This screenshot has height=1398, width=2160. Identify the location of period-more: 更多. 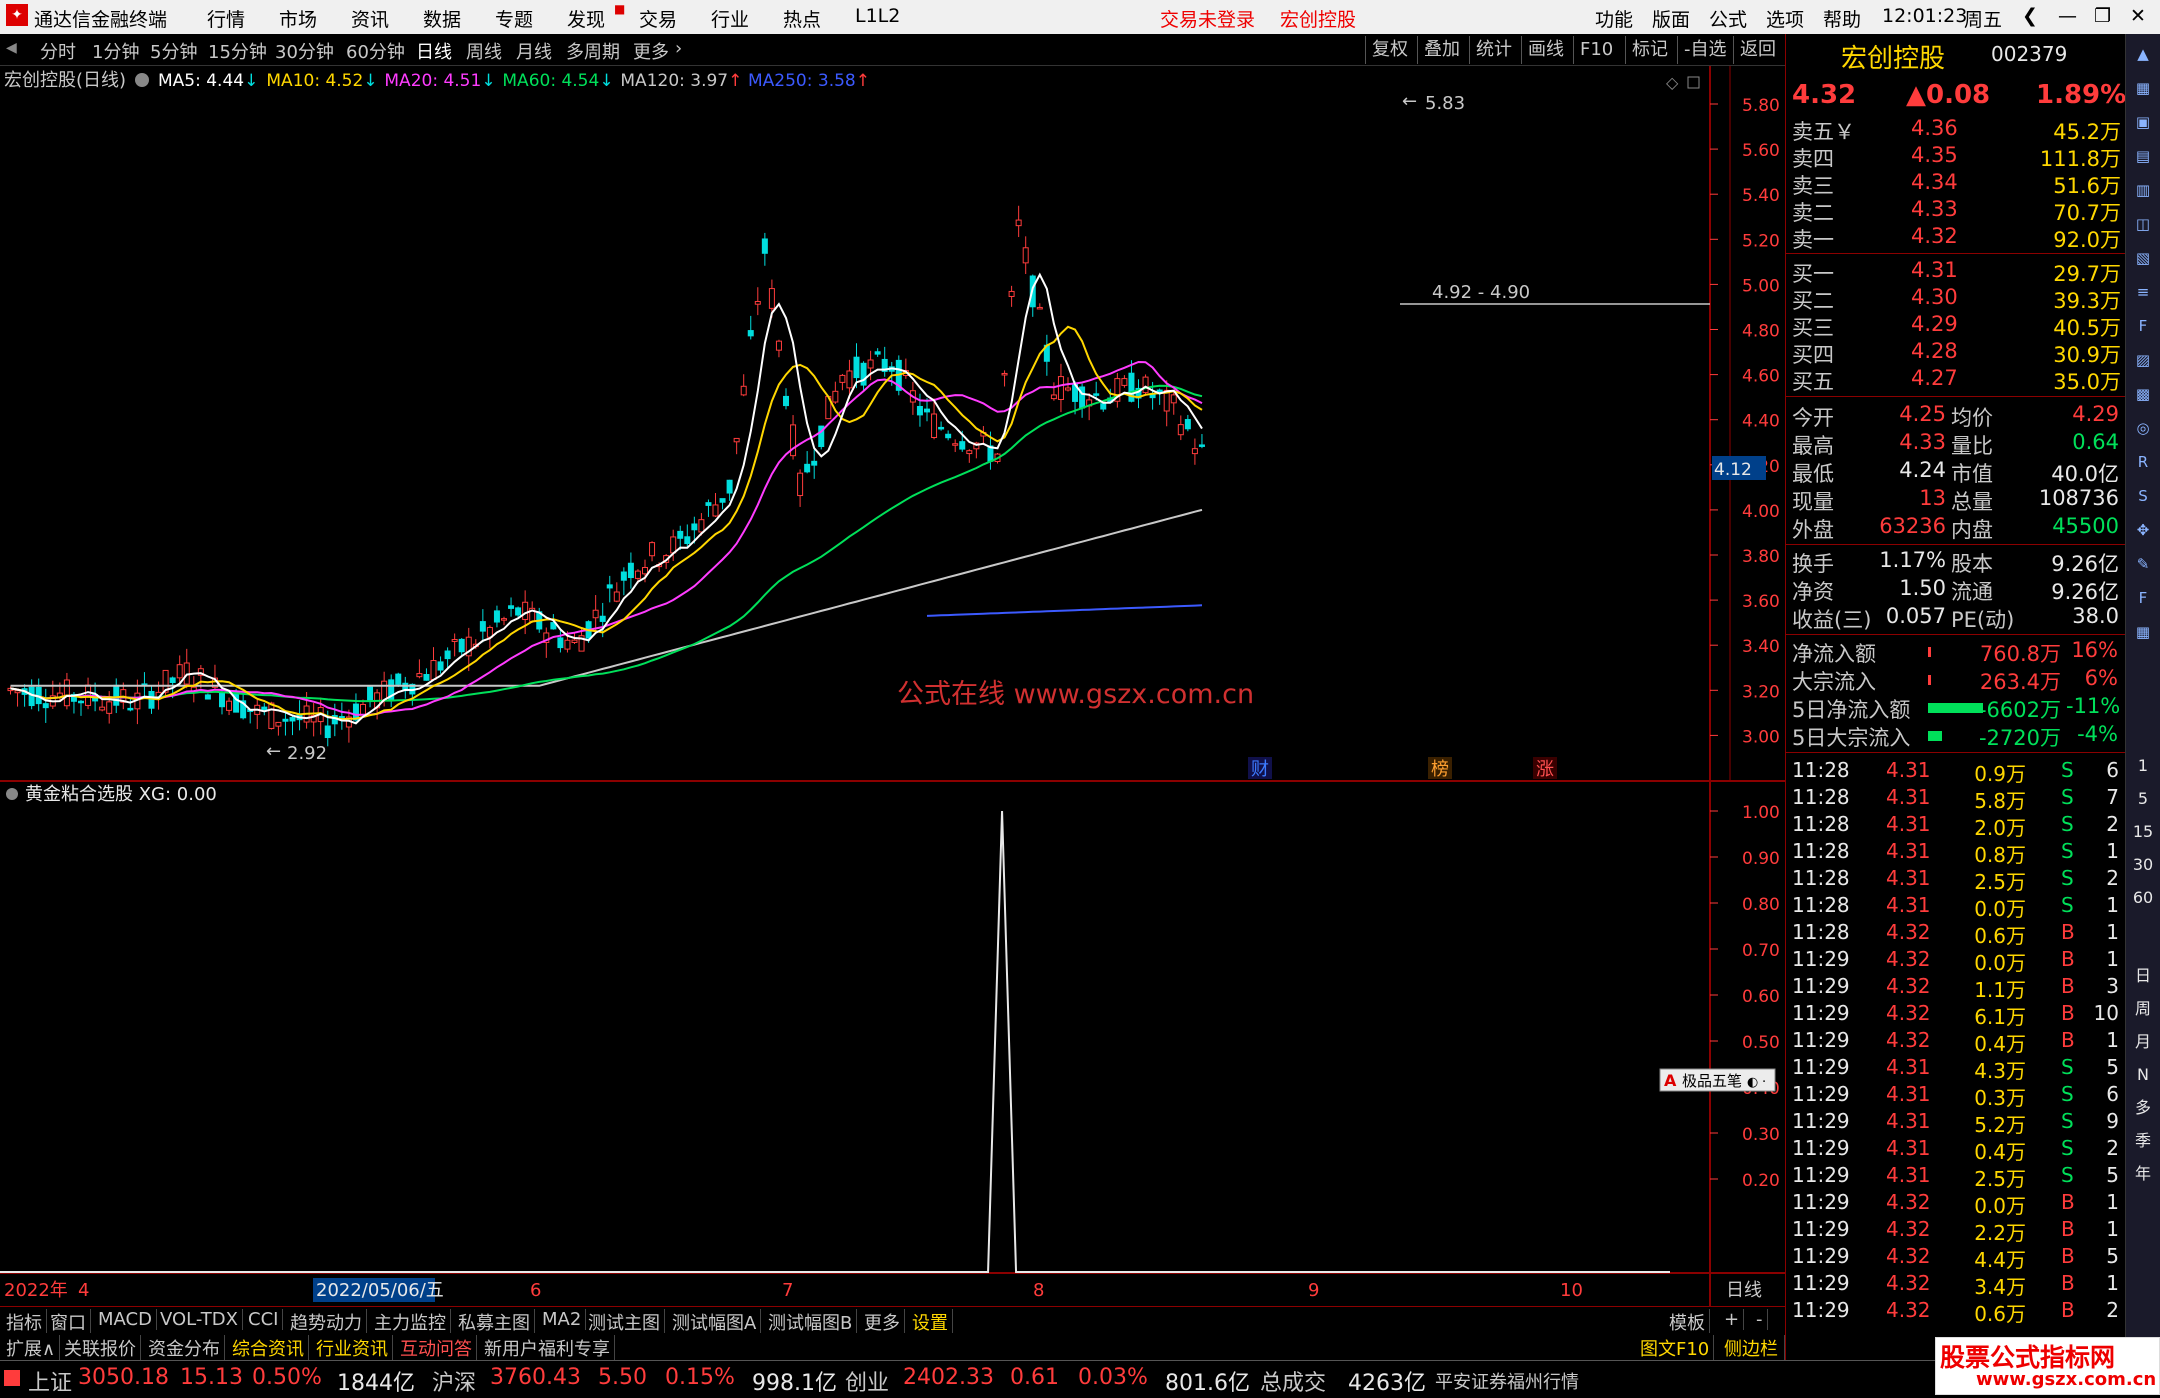
(651, 51).